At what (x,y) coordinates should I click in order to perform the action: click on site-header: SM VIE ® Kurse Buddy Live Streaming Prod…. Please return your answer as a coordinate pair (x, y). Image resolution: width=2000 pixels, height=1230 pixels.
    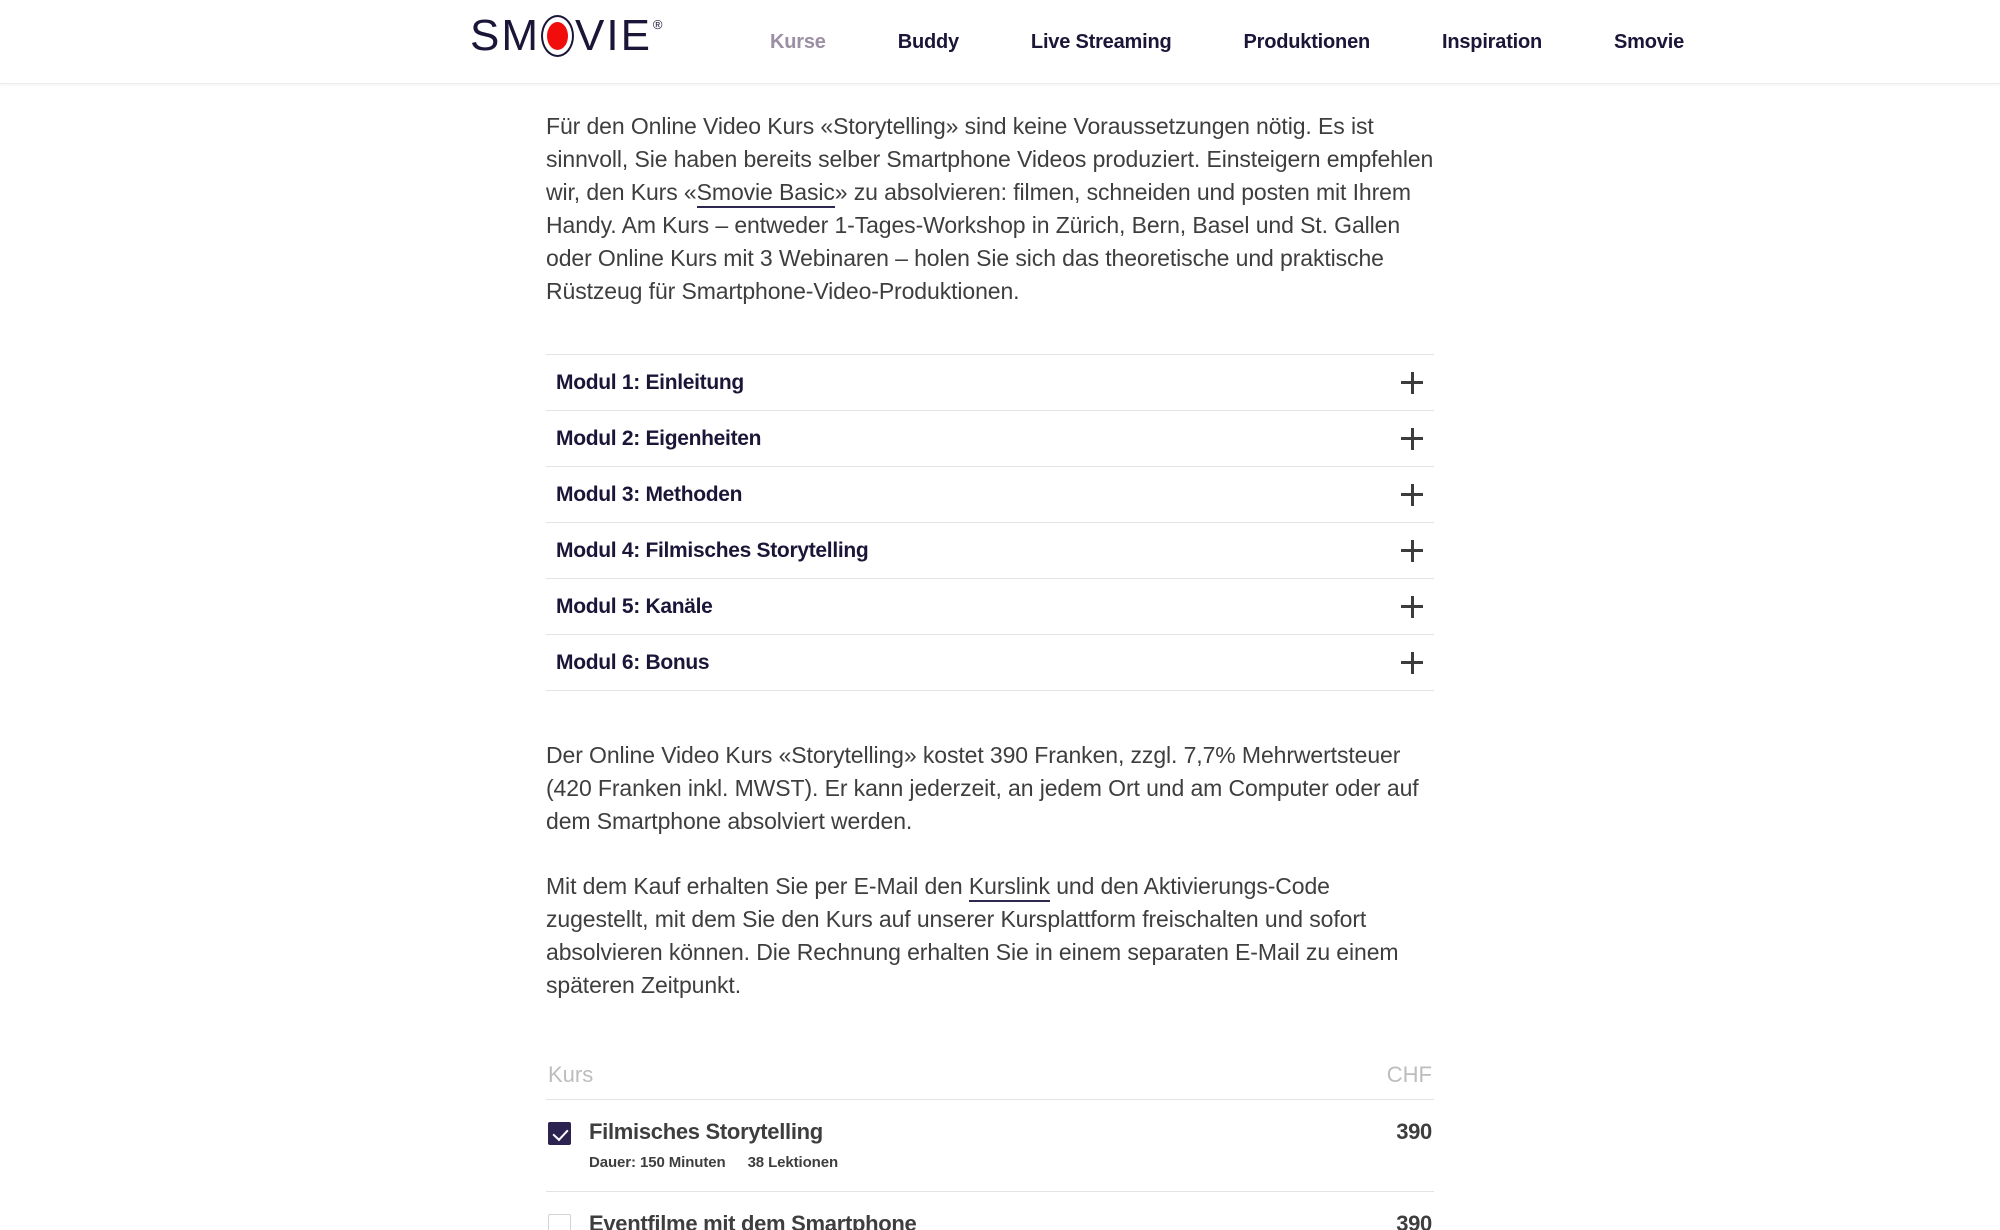
    Looking at the image, I should click on (1000, 42).